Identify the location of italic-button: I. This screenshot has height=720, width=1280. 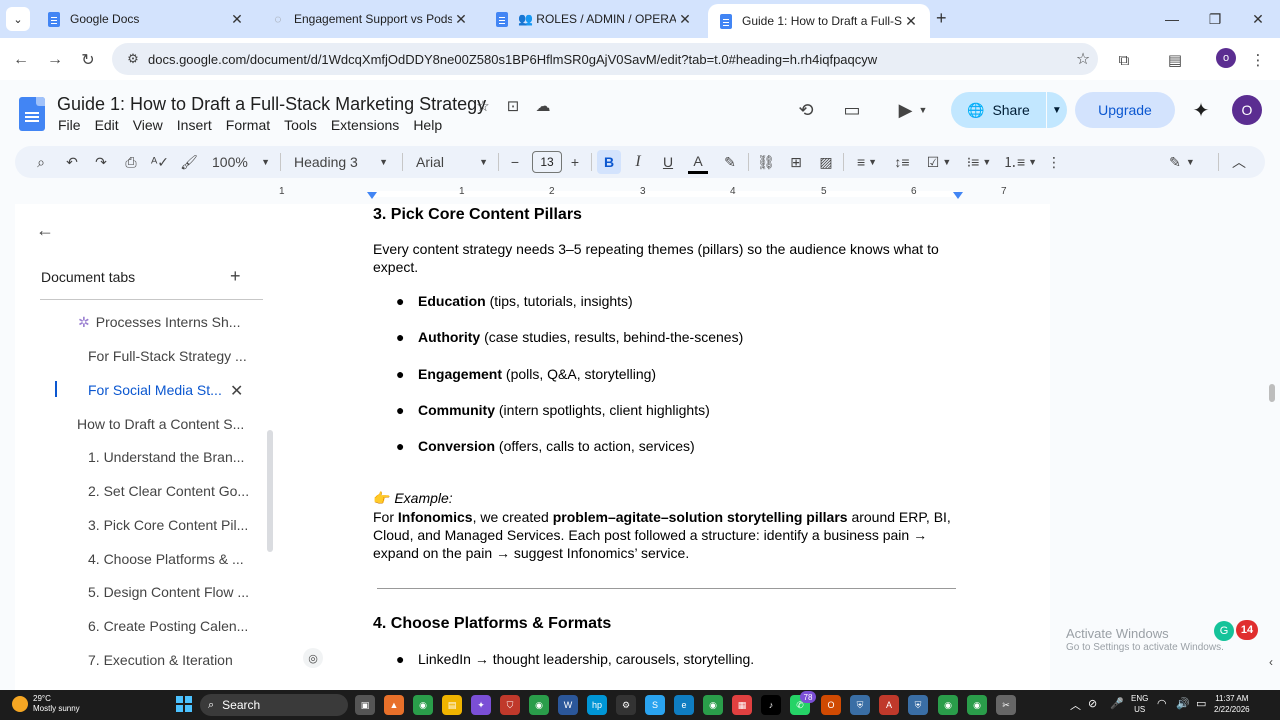
(638, 162).